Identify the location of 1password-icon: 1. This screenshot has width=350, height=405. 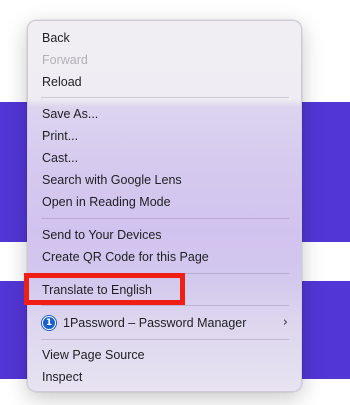
(49, 323).